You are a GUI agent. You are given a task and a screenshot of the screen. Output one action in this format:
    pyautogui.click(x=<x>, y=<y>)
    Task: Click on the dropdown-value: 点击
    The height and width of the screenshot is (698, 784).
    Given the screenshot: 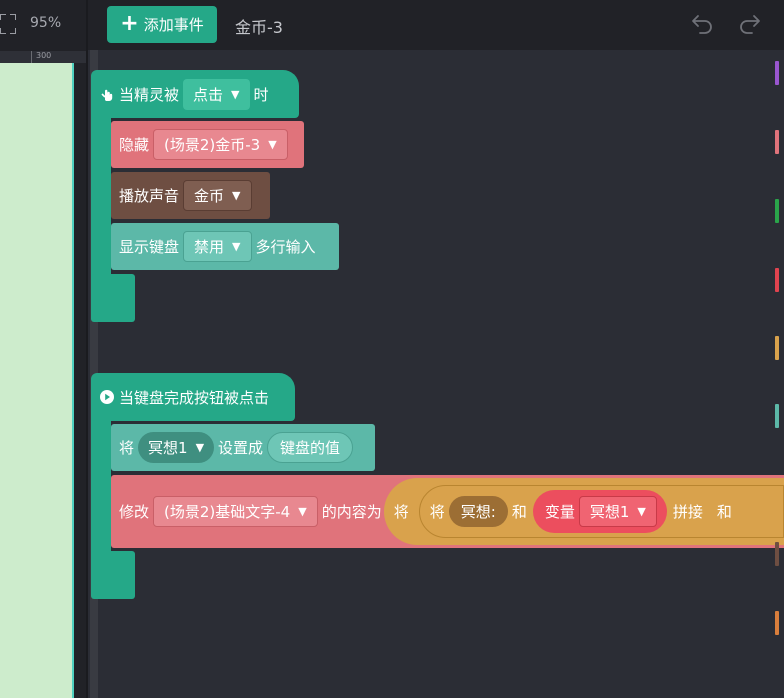 What is the action you would take?
    pyautogui.click(x=208, y=94)
    